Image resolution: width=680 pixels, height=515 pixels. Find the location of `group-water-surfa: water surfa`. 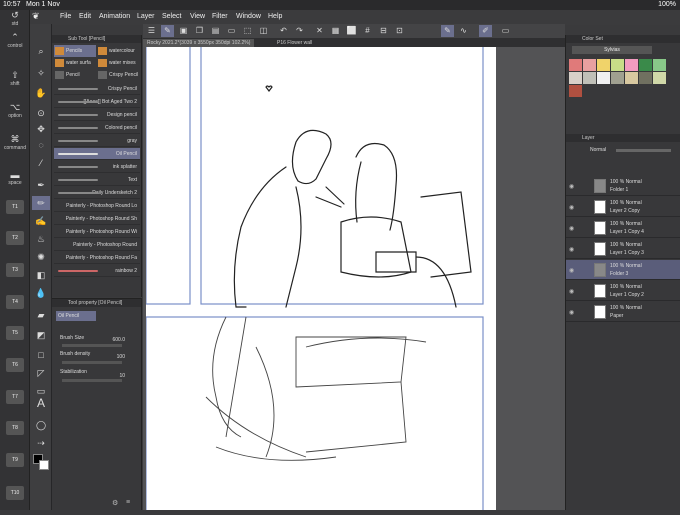

group-water-surfa: water surfa is located at coordinates (75, 63).